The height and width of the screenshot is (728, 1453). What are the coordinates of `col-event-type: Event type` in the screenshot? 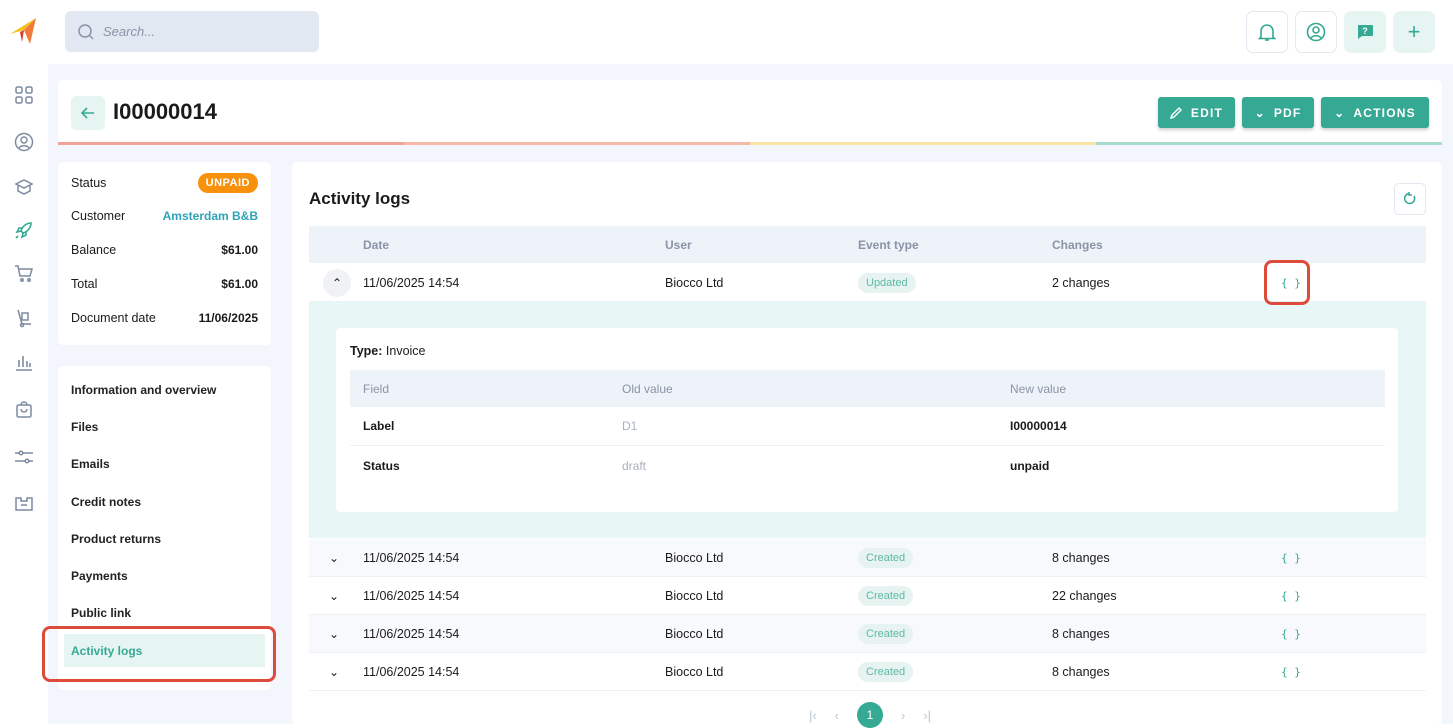 It's located at (888, 245).